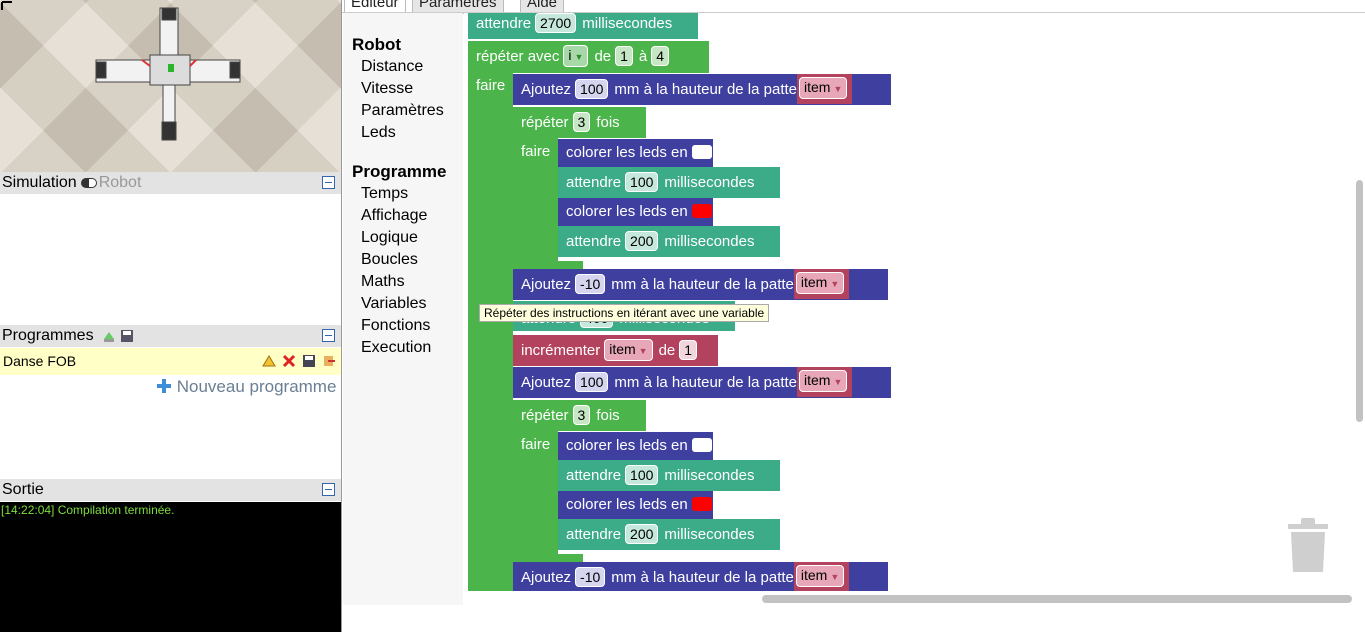 Image resolution: width=1365 pixels, height=632 pixels. Describe the element at coordinates (329, 361) in the screenshot. I see `run-icon` at that location.